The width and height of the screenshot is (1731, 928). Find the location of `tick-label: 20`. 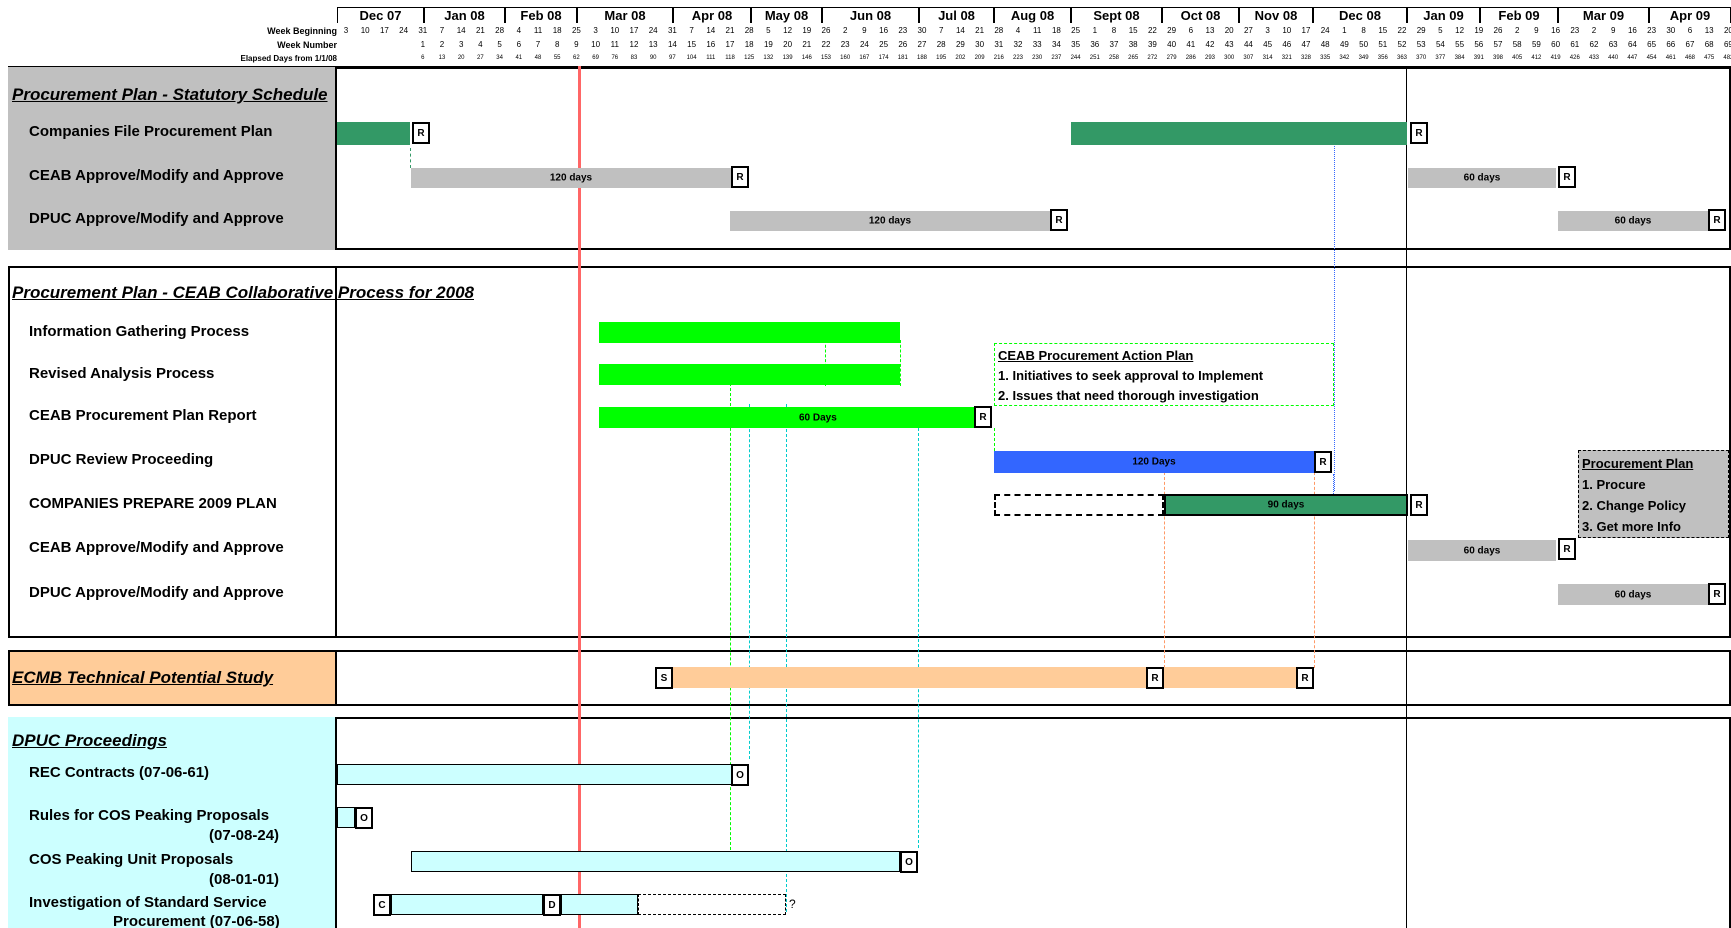

tick-label: 20 is located at coordinates (1727, 30).